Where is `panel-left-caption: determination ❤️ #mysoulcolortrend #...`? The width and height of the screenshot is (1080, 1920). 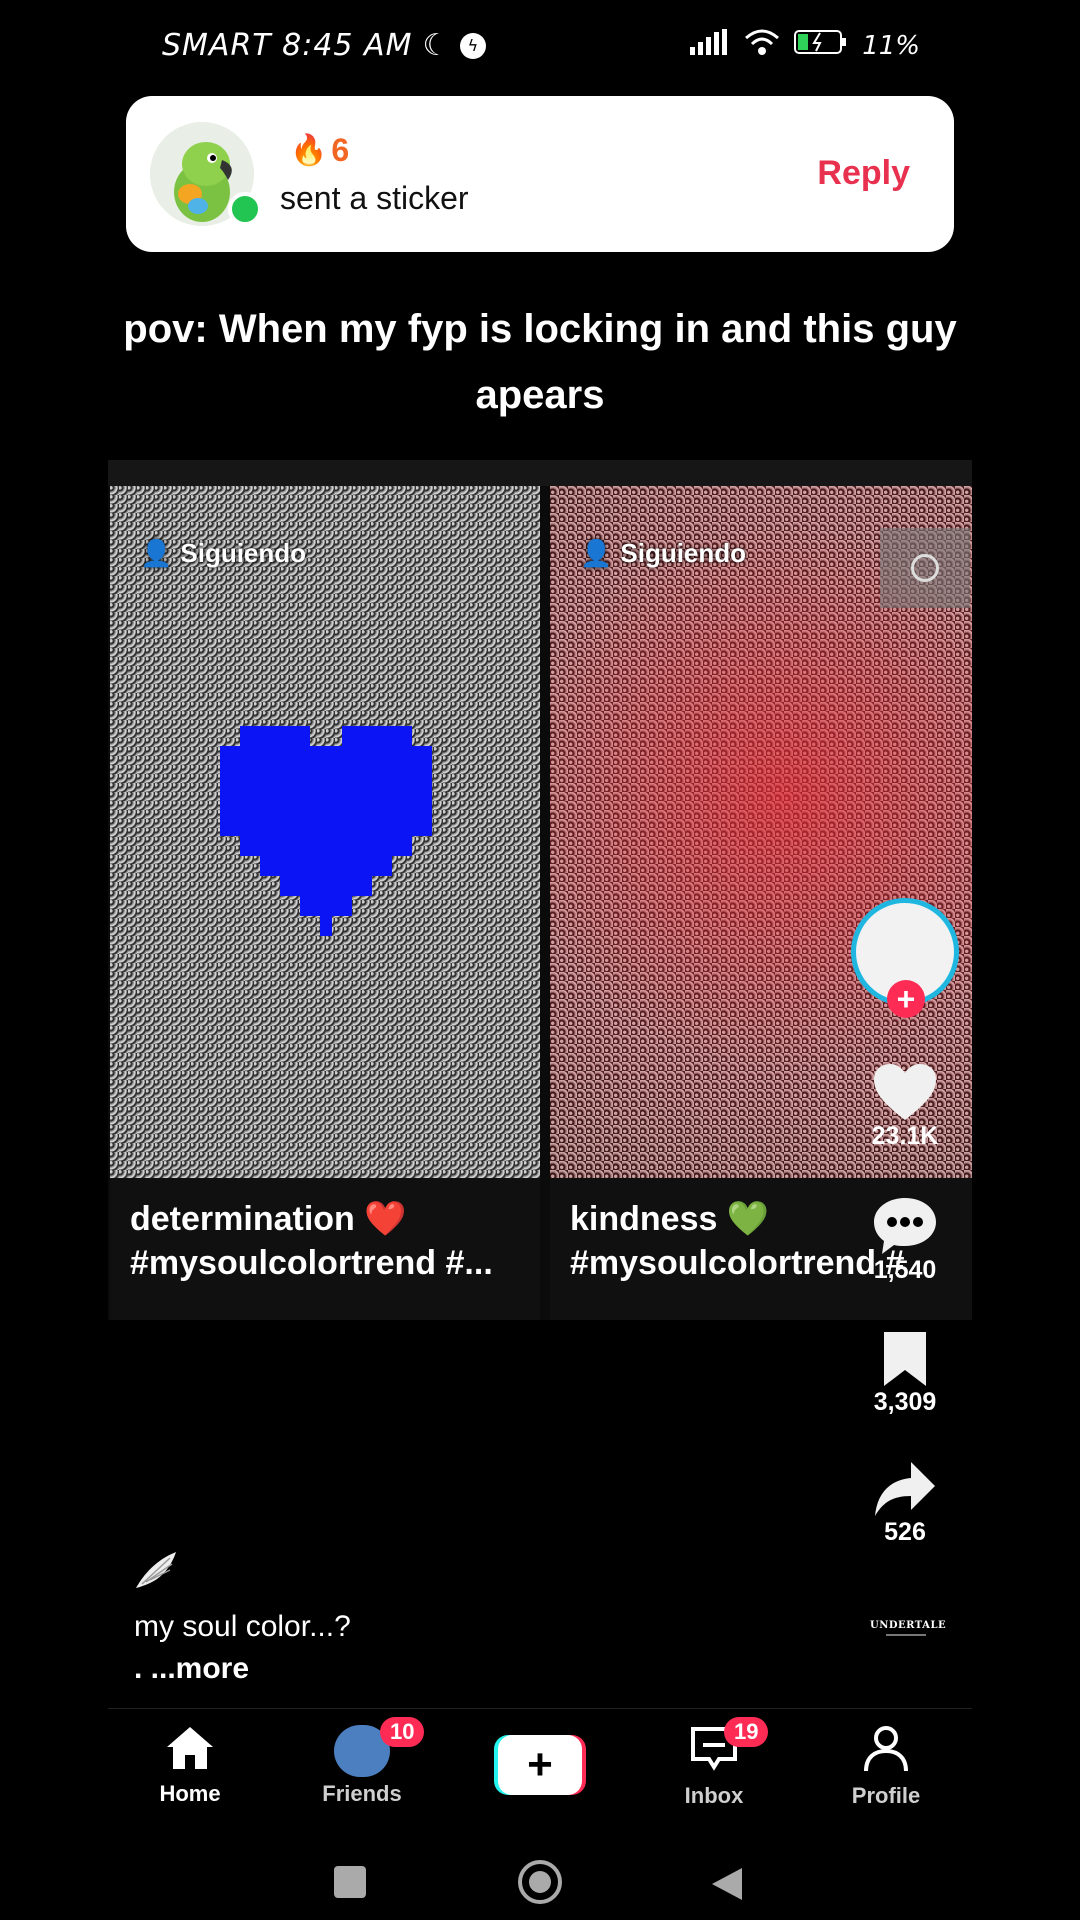 panel-left-caption: determination ❤️ #mysoulcolortrend #... is located at coordinates (325, 1249).